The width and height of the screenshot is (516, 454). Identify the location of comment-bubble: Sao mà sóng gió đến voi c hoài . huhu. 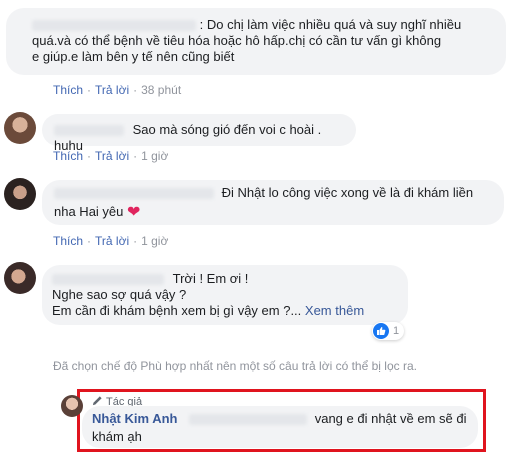
(199, 133).